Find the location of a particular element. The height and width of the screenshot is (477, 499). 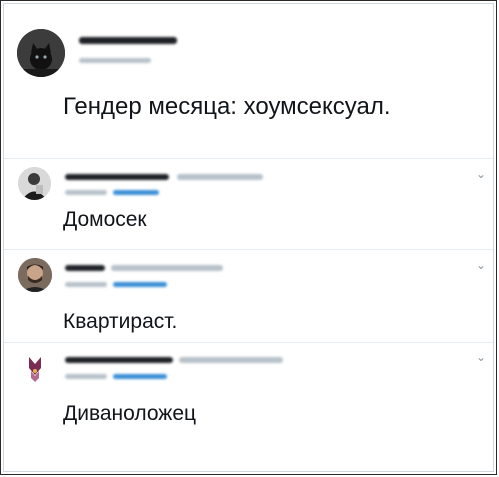

main-author-name is located at coordinates (128, 40).